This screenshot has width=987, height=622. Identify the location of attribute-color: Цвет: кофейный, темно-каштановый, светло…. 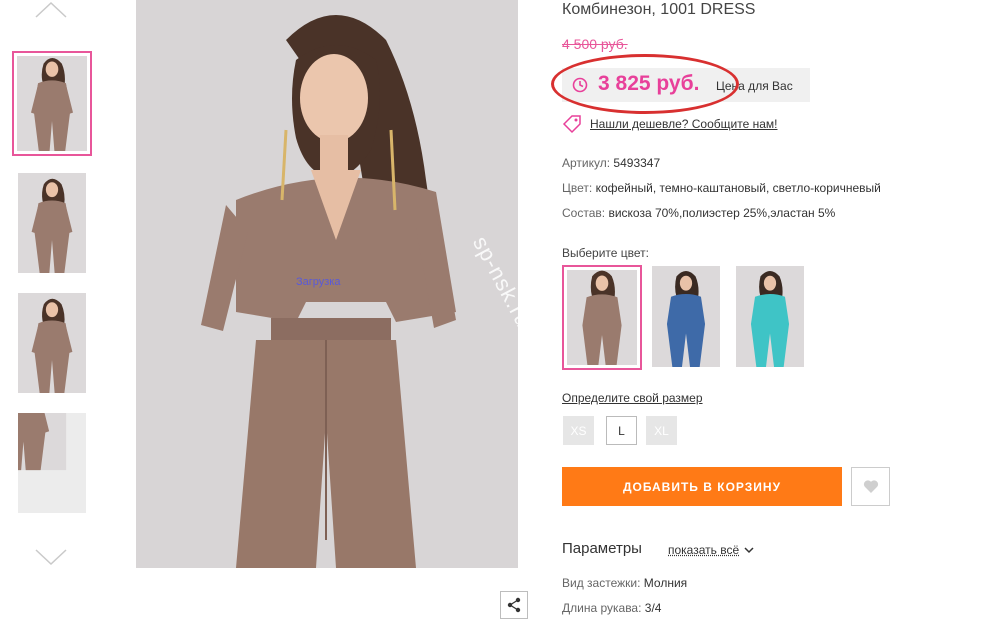
(721, 188).